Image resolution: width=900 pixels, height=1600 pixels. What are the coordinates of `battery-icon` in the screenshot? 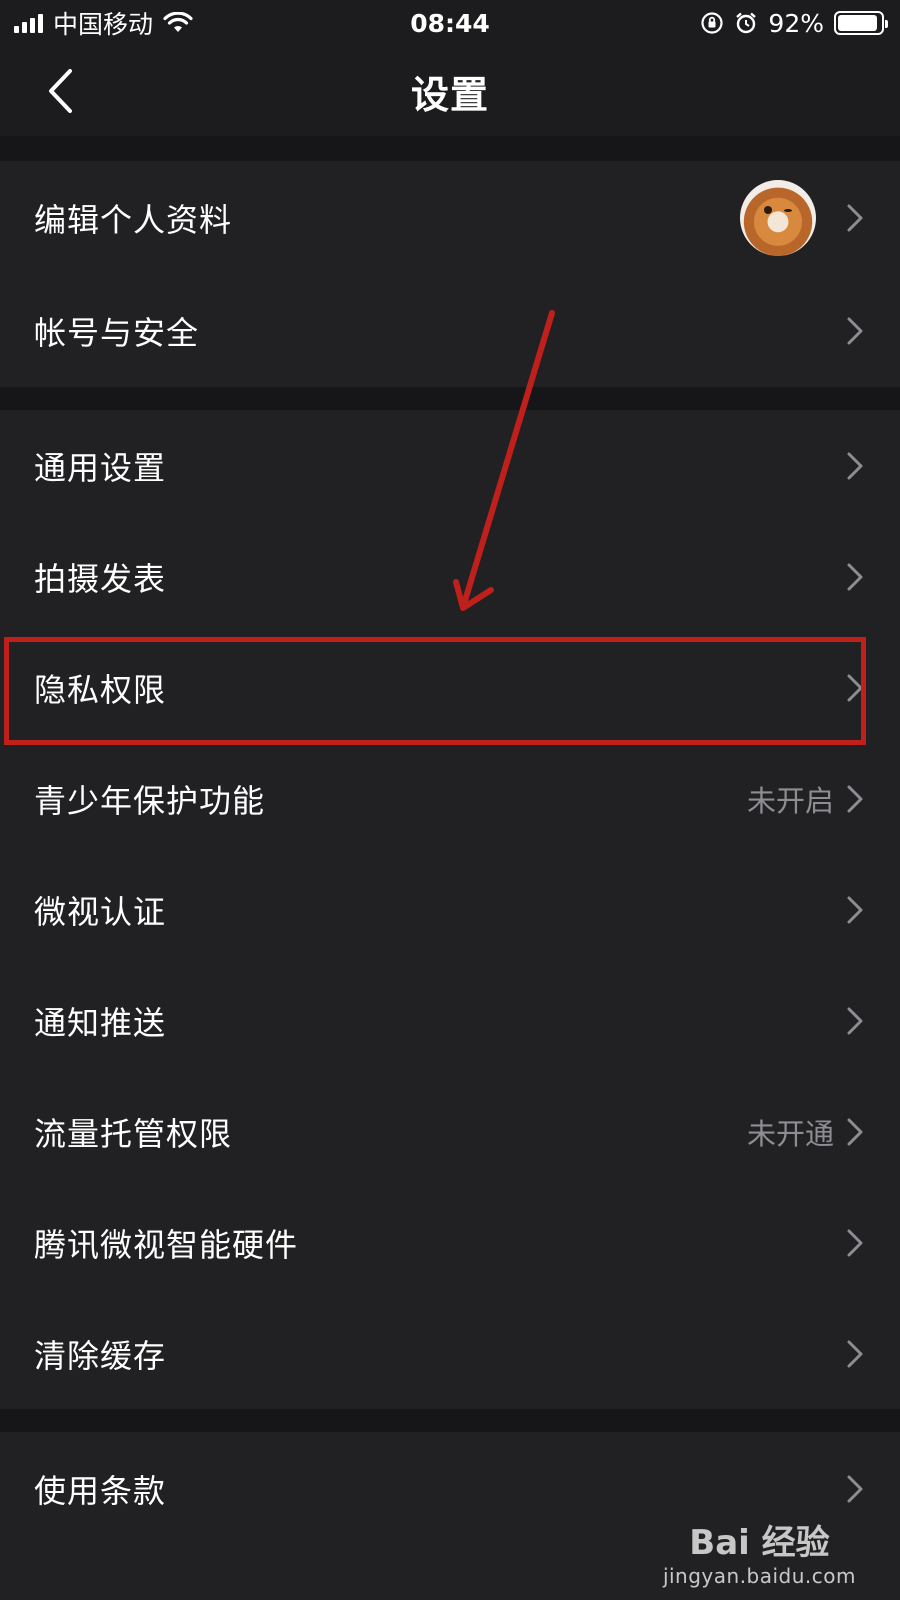 It's located at (861, 23).